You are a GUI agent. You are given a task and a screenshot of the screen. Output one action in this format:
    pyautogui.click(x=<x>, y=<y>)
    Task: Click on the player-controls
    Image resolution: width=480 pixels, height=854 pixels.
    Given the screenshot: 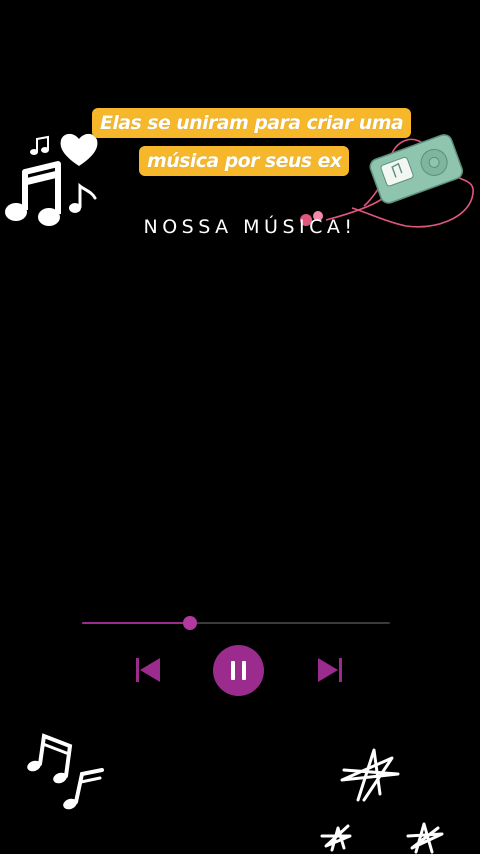 What is the action you would take?
    pyautogui.click(x=240, y=670)
    